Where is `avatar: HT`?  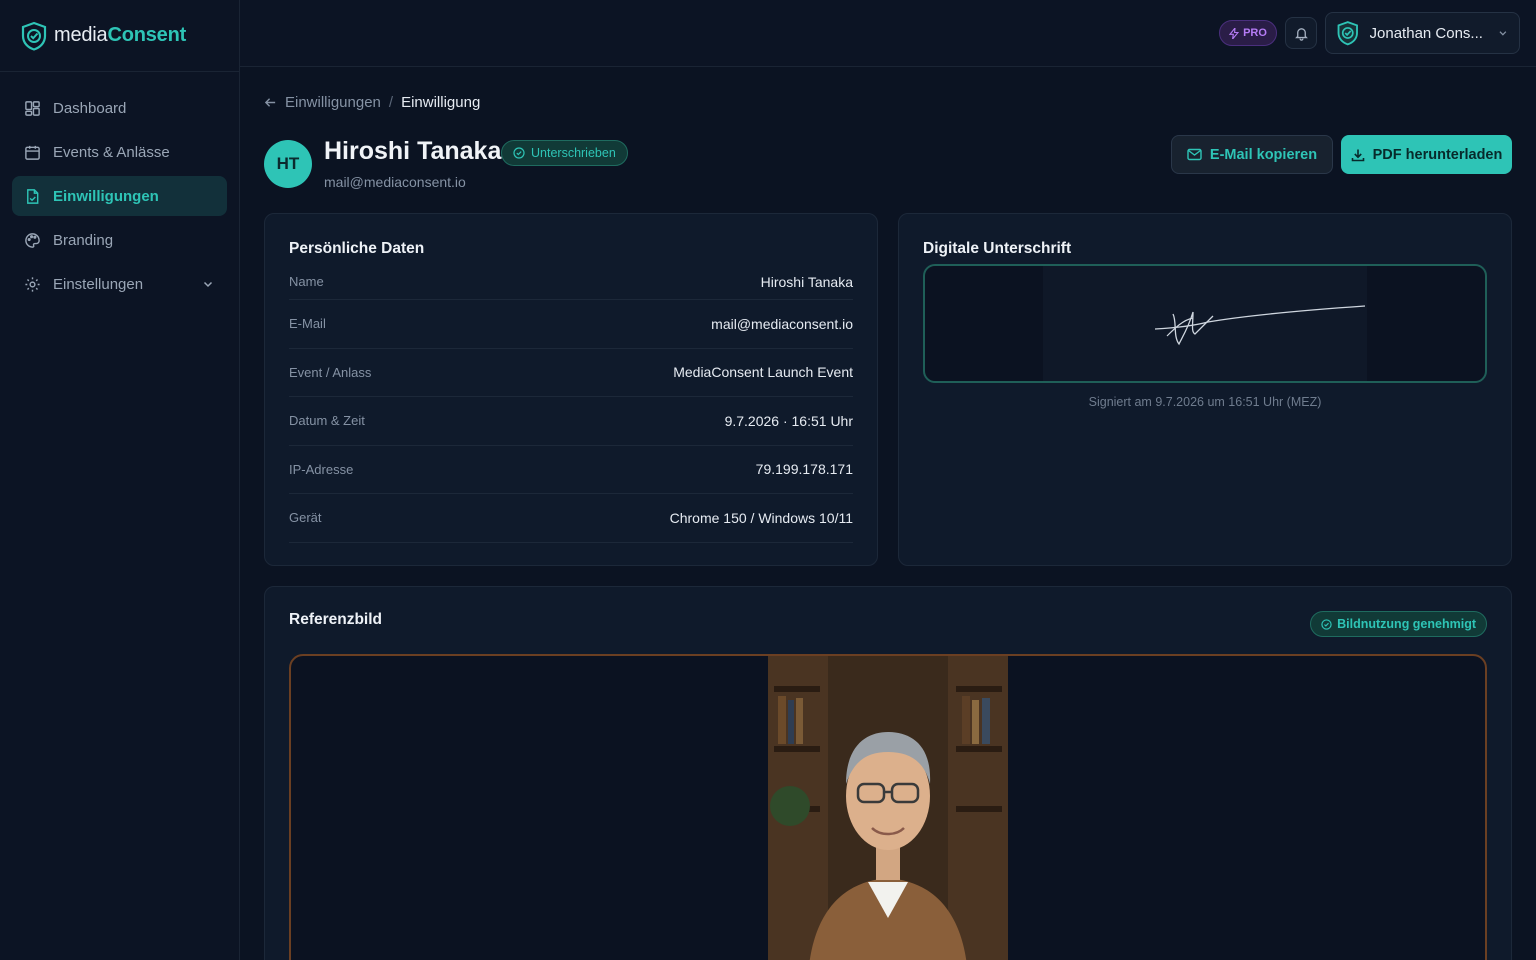
avatar: HT is located at coordinates (288, 164).